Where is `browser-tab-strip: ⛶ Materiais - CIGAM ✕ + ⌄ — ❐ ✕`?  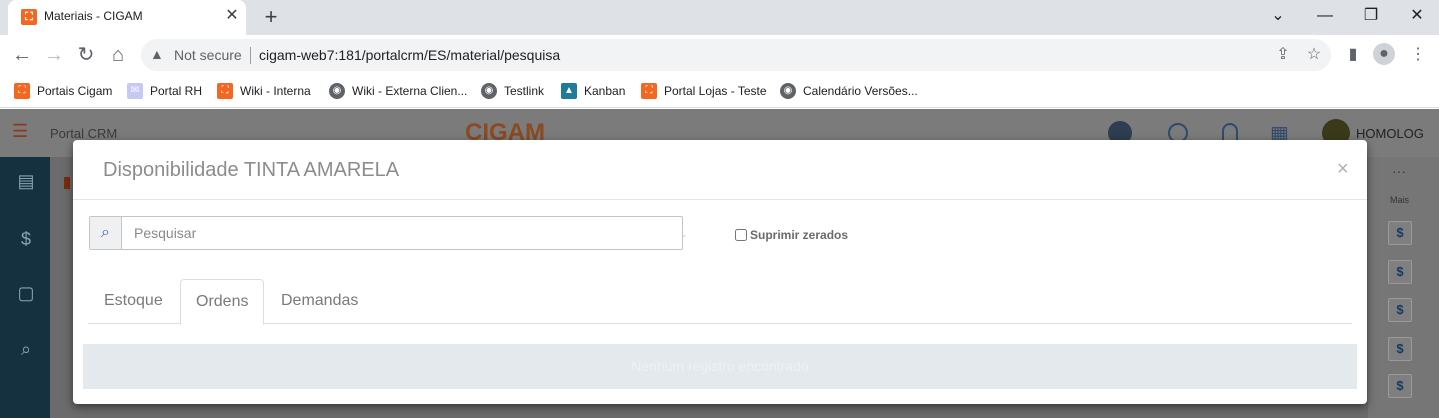 browser-tab-strip: ⛶ Materiais - CIGAM ✕ + ⌄ — ❐ ✕ is located at coordinates (719, 17).